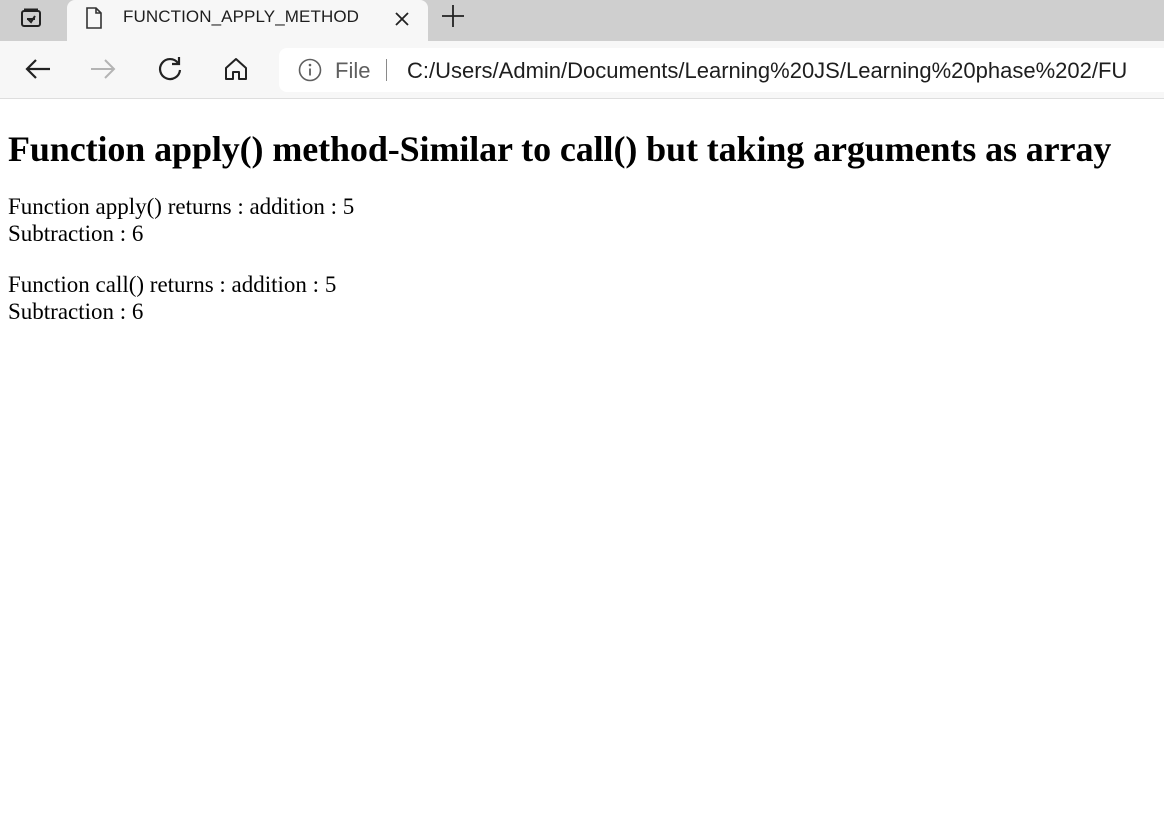  Describe the element at coordinates (402, 19) in the screenshot. I see `close-icon` at that location.